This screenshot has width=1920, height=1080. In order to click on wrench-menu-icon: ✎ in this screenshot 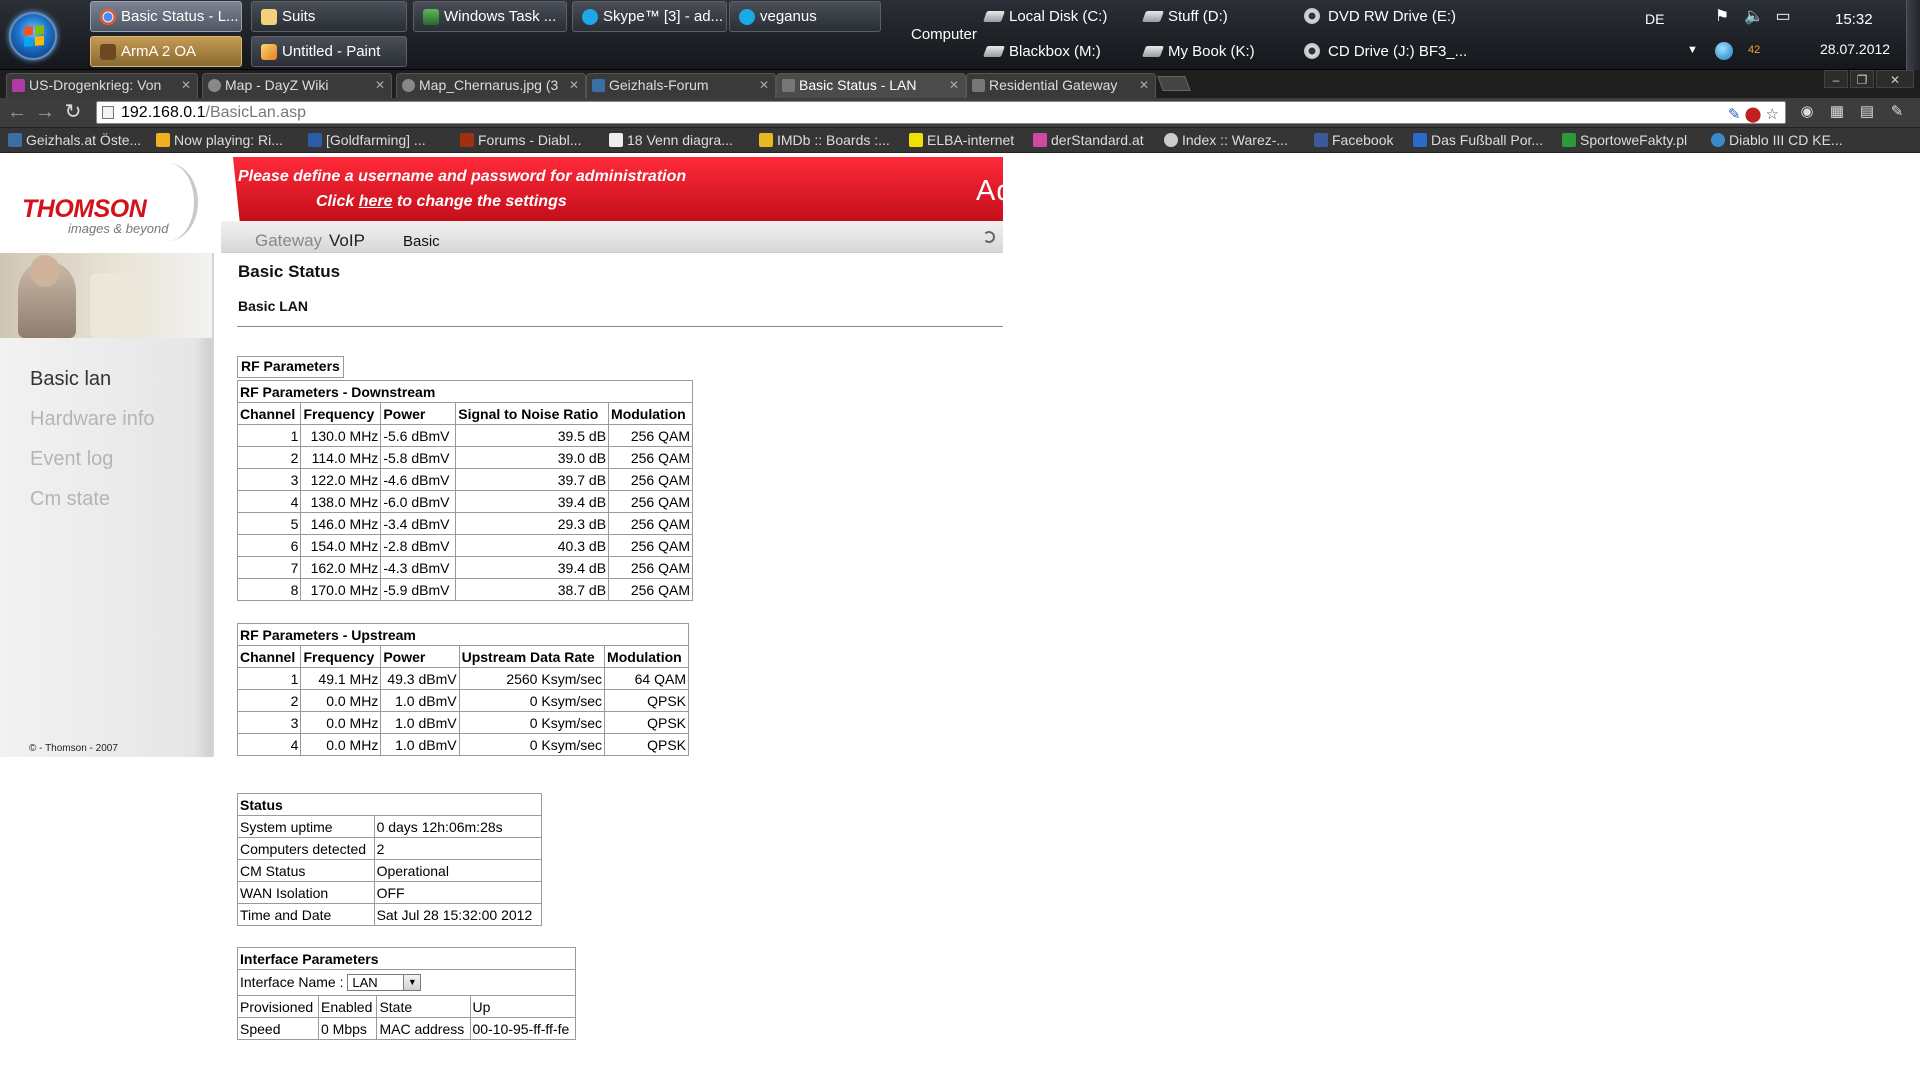, I will do `click(1897, 112)`.